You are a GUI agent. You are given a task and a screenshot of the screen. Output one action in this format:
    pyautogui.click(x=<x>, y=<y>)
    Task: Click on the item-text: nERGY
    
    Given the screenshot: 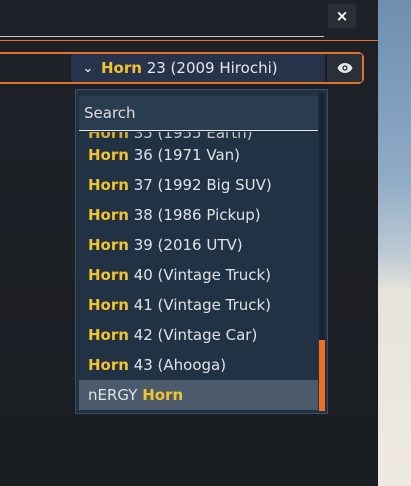 What is the action you would take?
    pyautogui.click(x=115, y=395)
    